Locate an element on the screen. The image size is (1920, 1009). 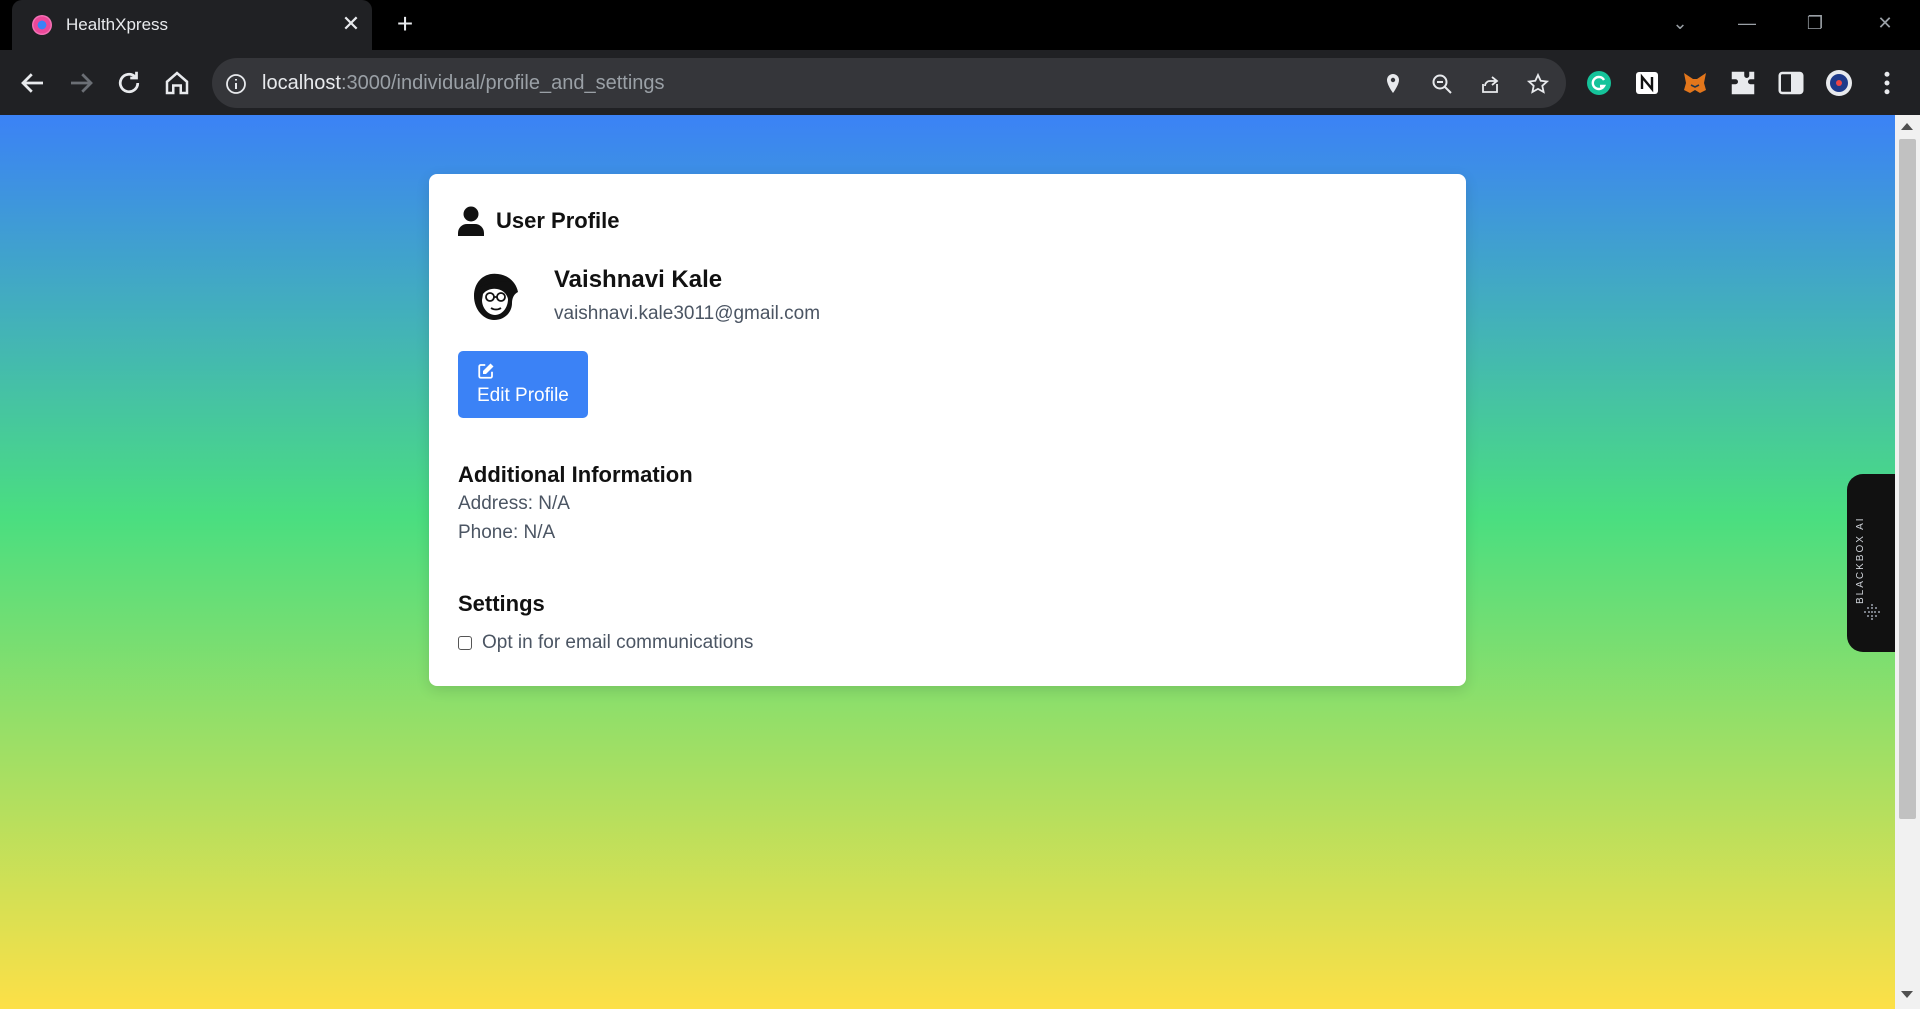
scroll-thumb is located at coordinates (1907, 479).